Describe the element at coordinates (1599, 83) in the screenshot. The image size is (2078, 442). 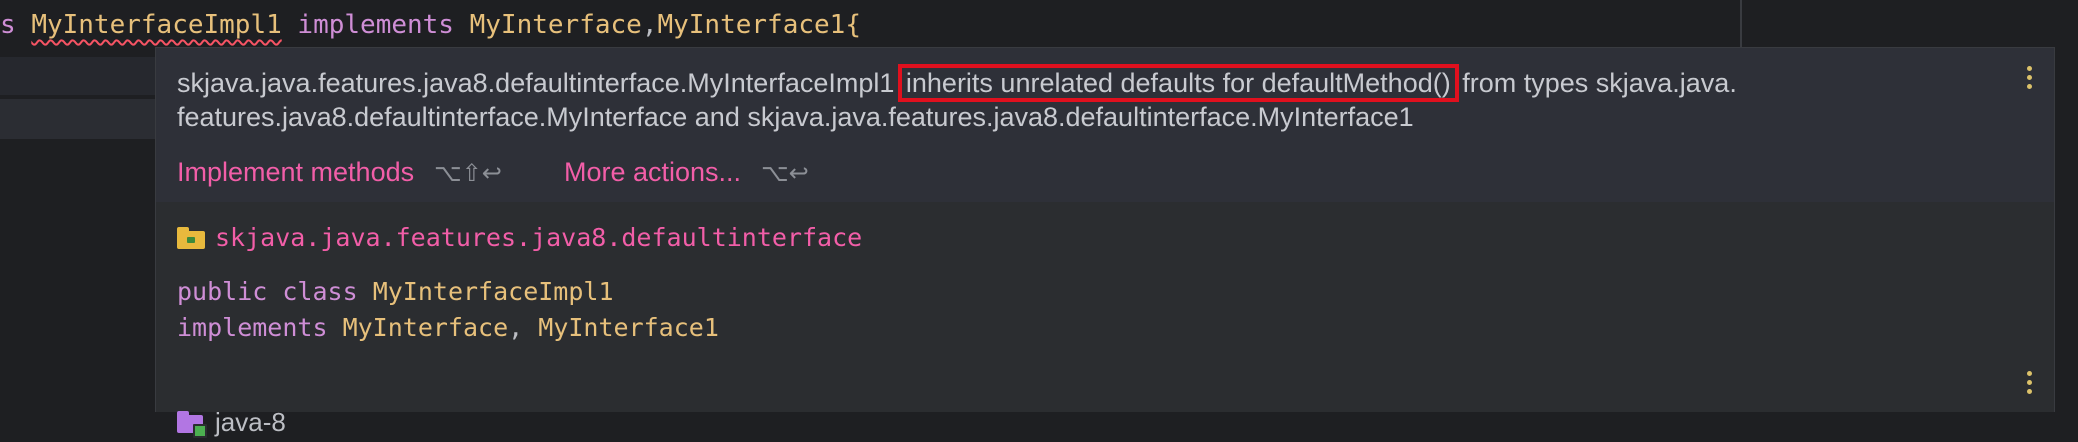
I see `error-message-types: from types skjava.java.` at that location.